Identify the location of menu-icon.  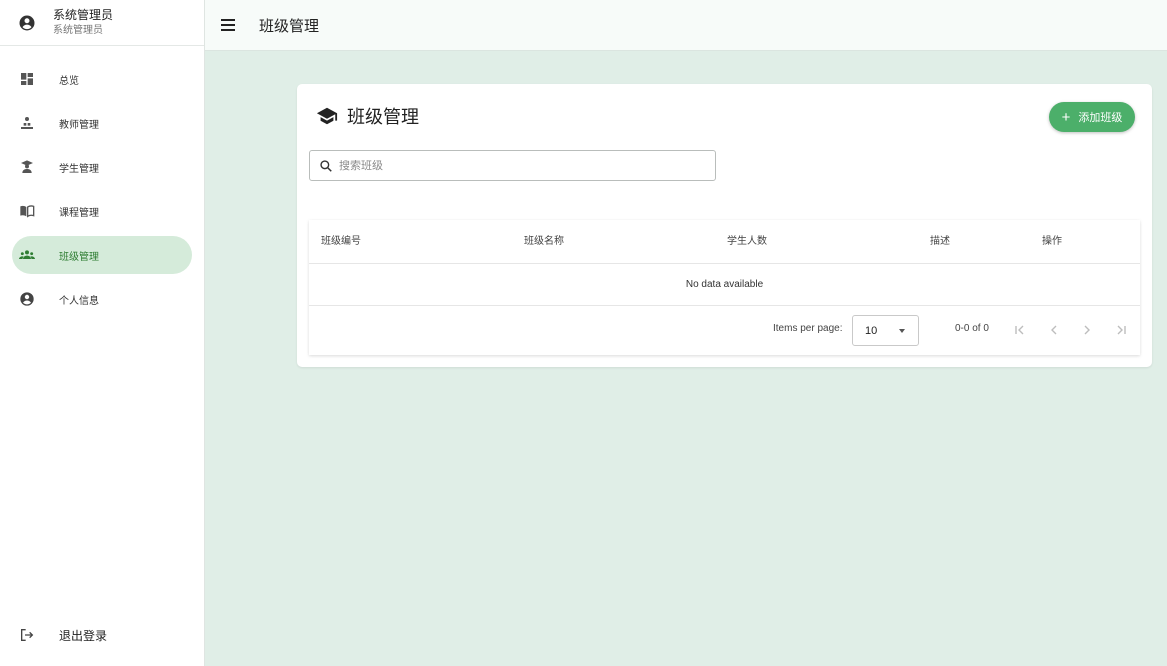
(228, 25).